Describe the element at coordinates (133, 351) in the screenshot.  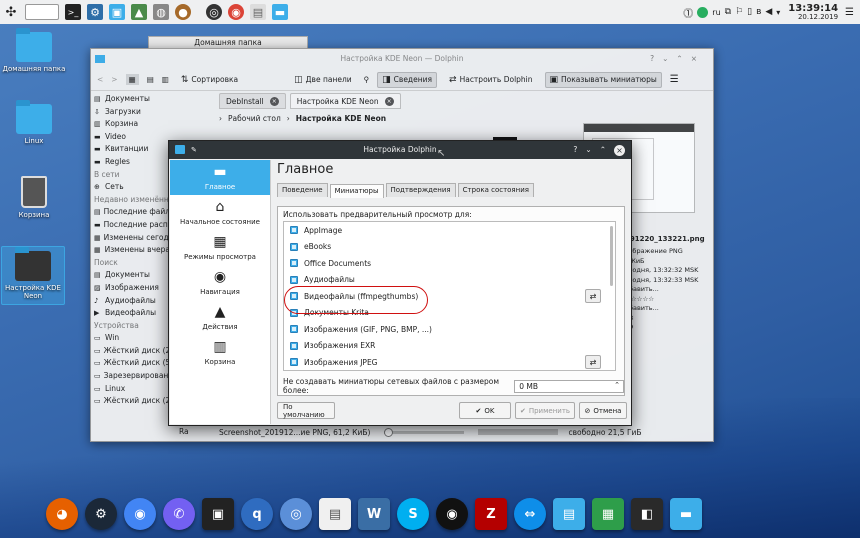
I see `places-item: ▭ Жёсткий диск (27,` at that location.